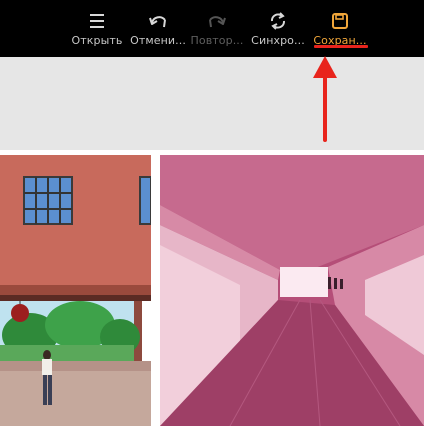  What do you see at coordinates (97, 40) in the screenshot?
I see `open-button-label: Открыть` at bounding box center [97, 40].